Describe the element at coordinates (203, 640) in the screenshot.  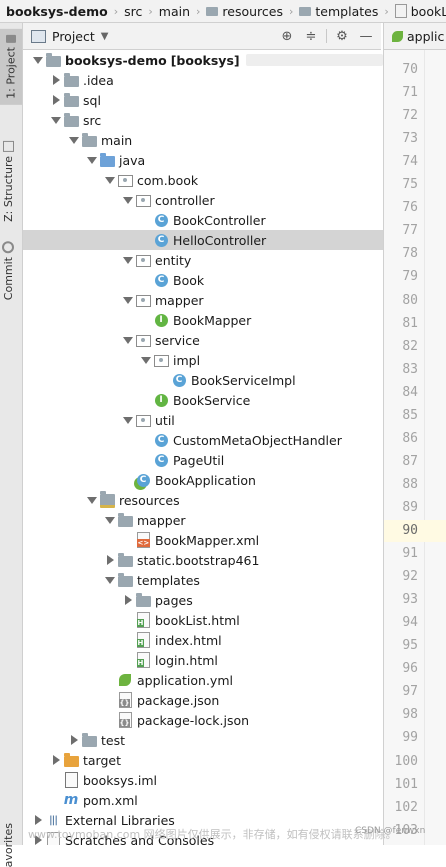
I see `tree-node: Hindex.html` at that location.